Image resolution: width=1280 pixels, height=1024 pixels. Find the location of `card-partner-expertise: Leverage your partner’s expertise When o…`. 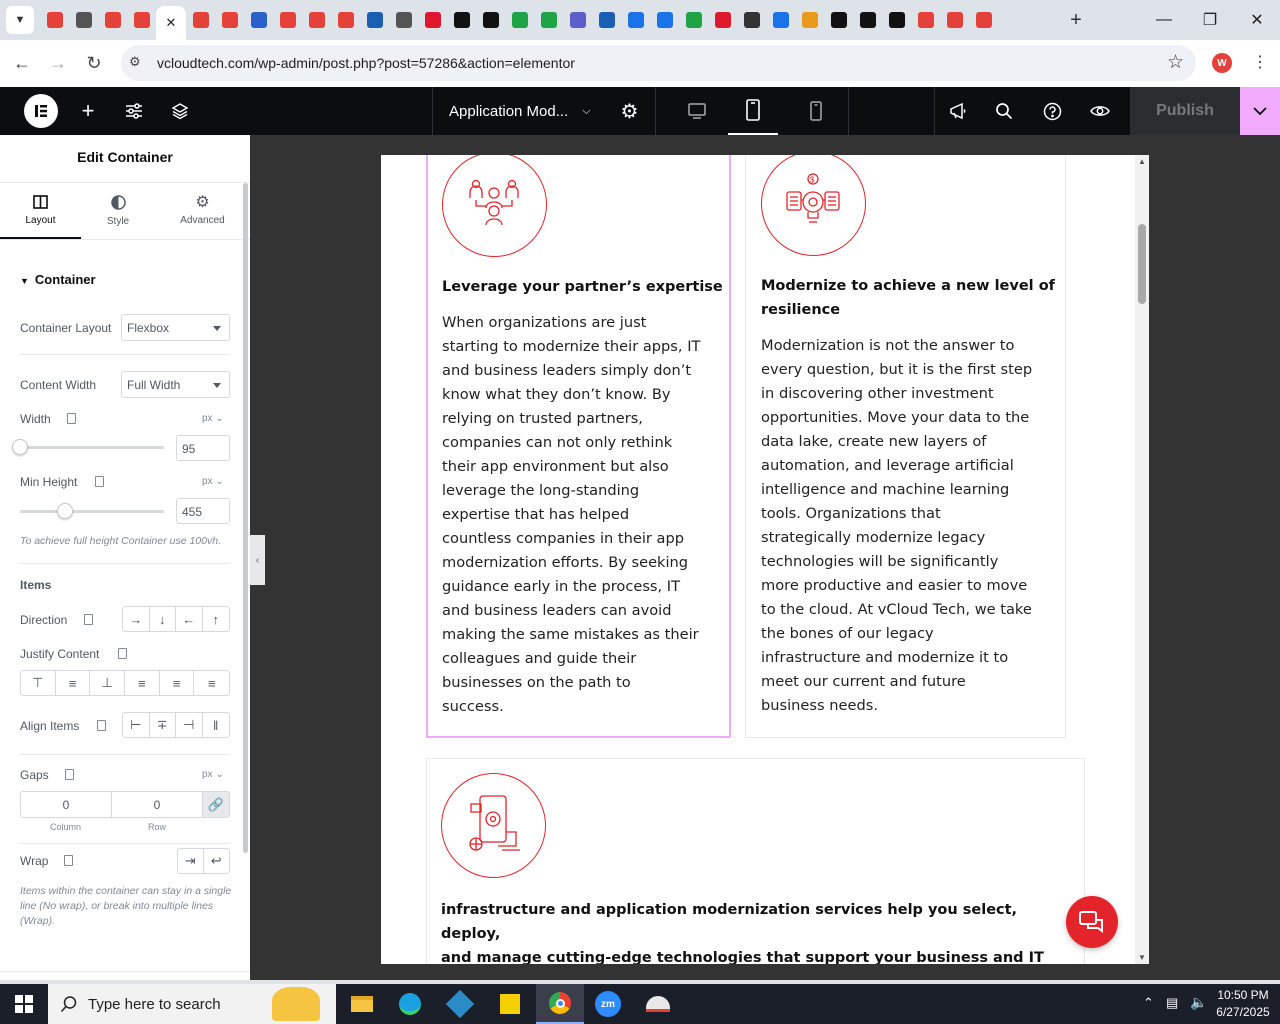

card-partner-expertise: Leverage your partner’s expertise When o… is located at coordinates (578, 446).